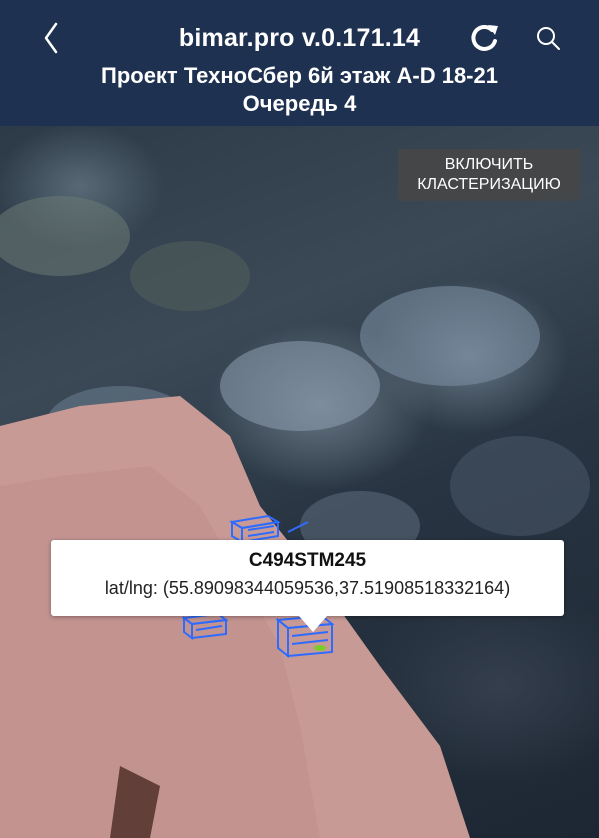 The image size is (599, 838). I want to click on search-button, so click(549, 39).